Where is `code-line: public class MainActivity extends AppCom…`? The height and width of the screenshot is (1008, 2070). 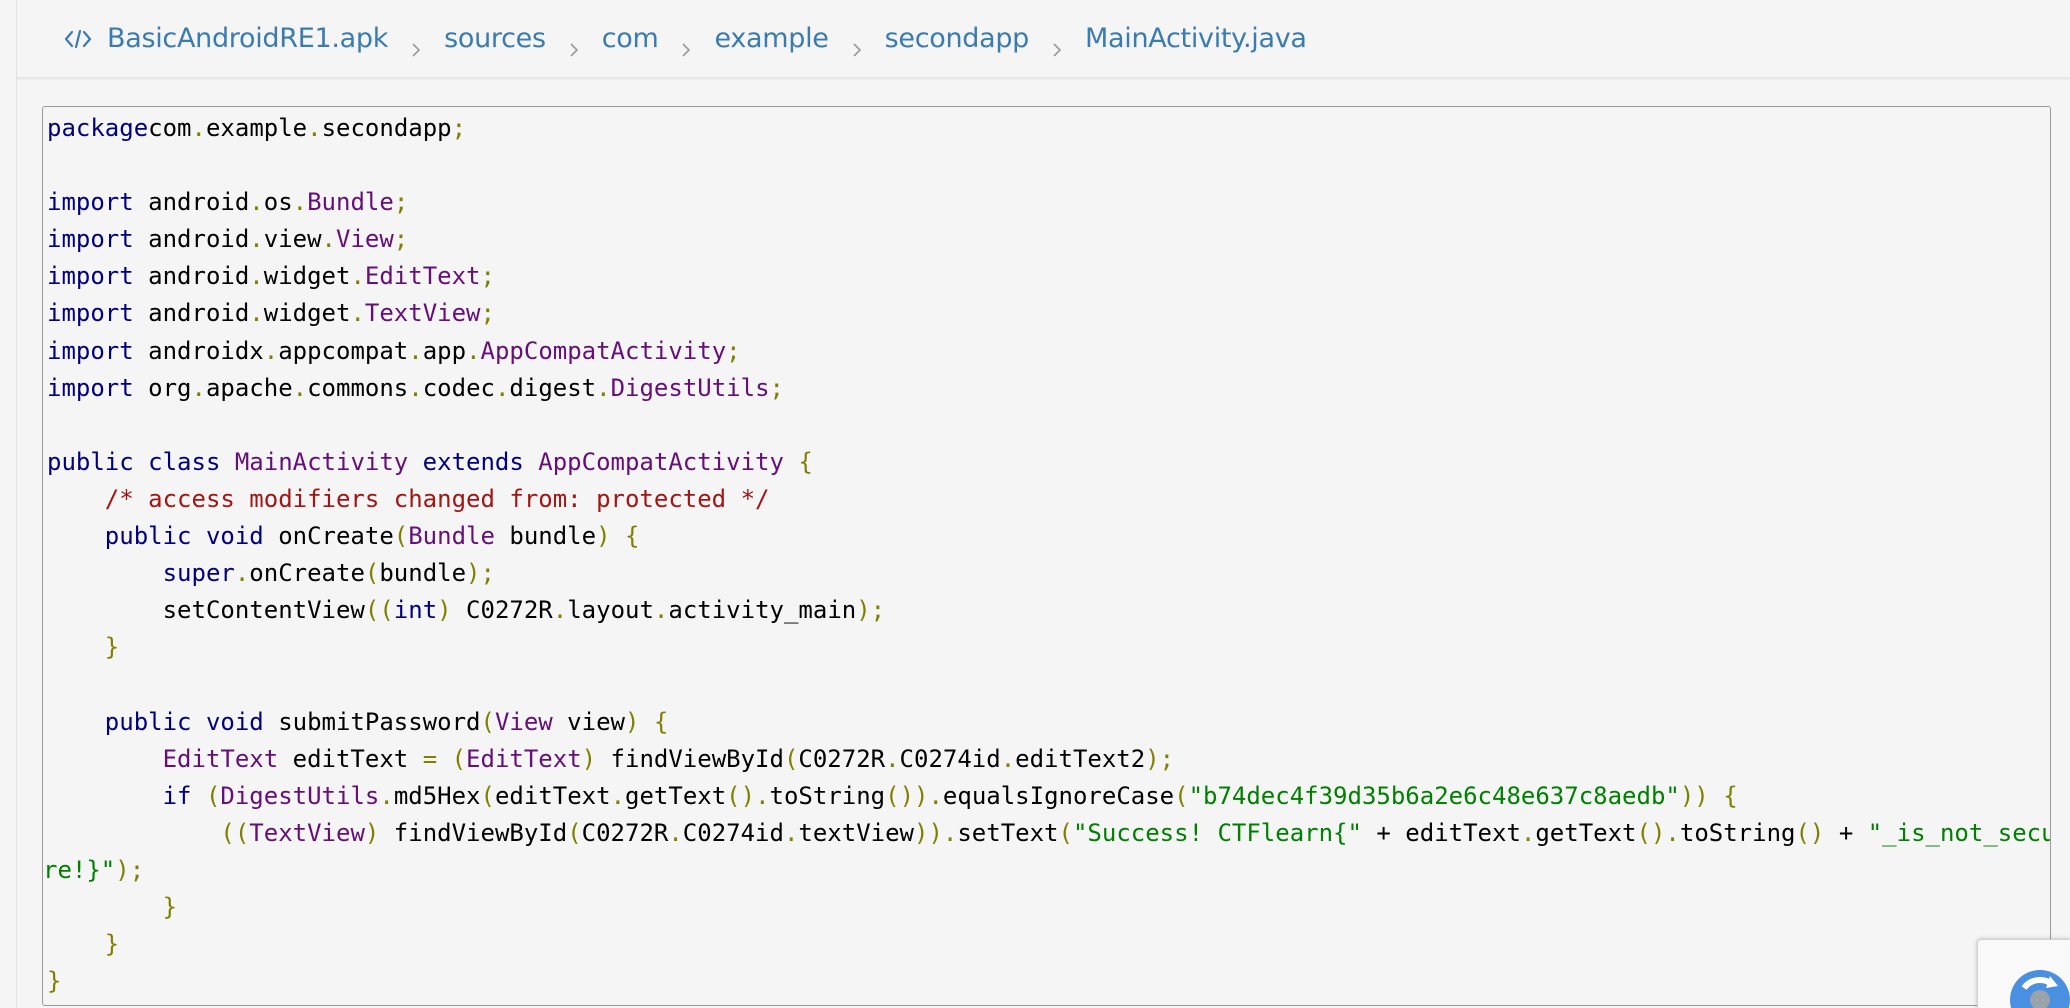
code-line: public class MainActivity extends AppCom… is located at coordinates (1048, 462).